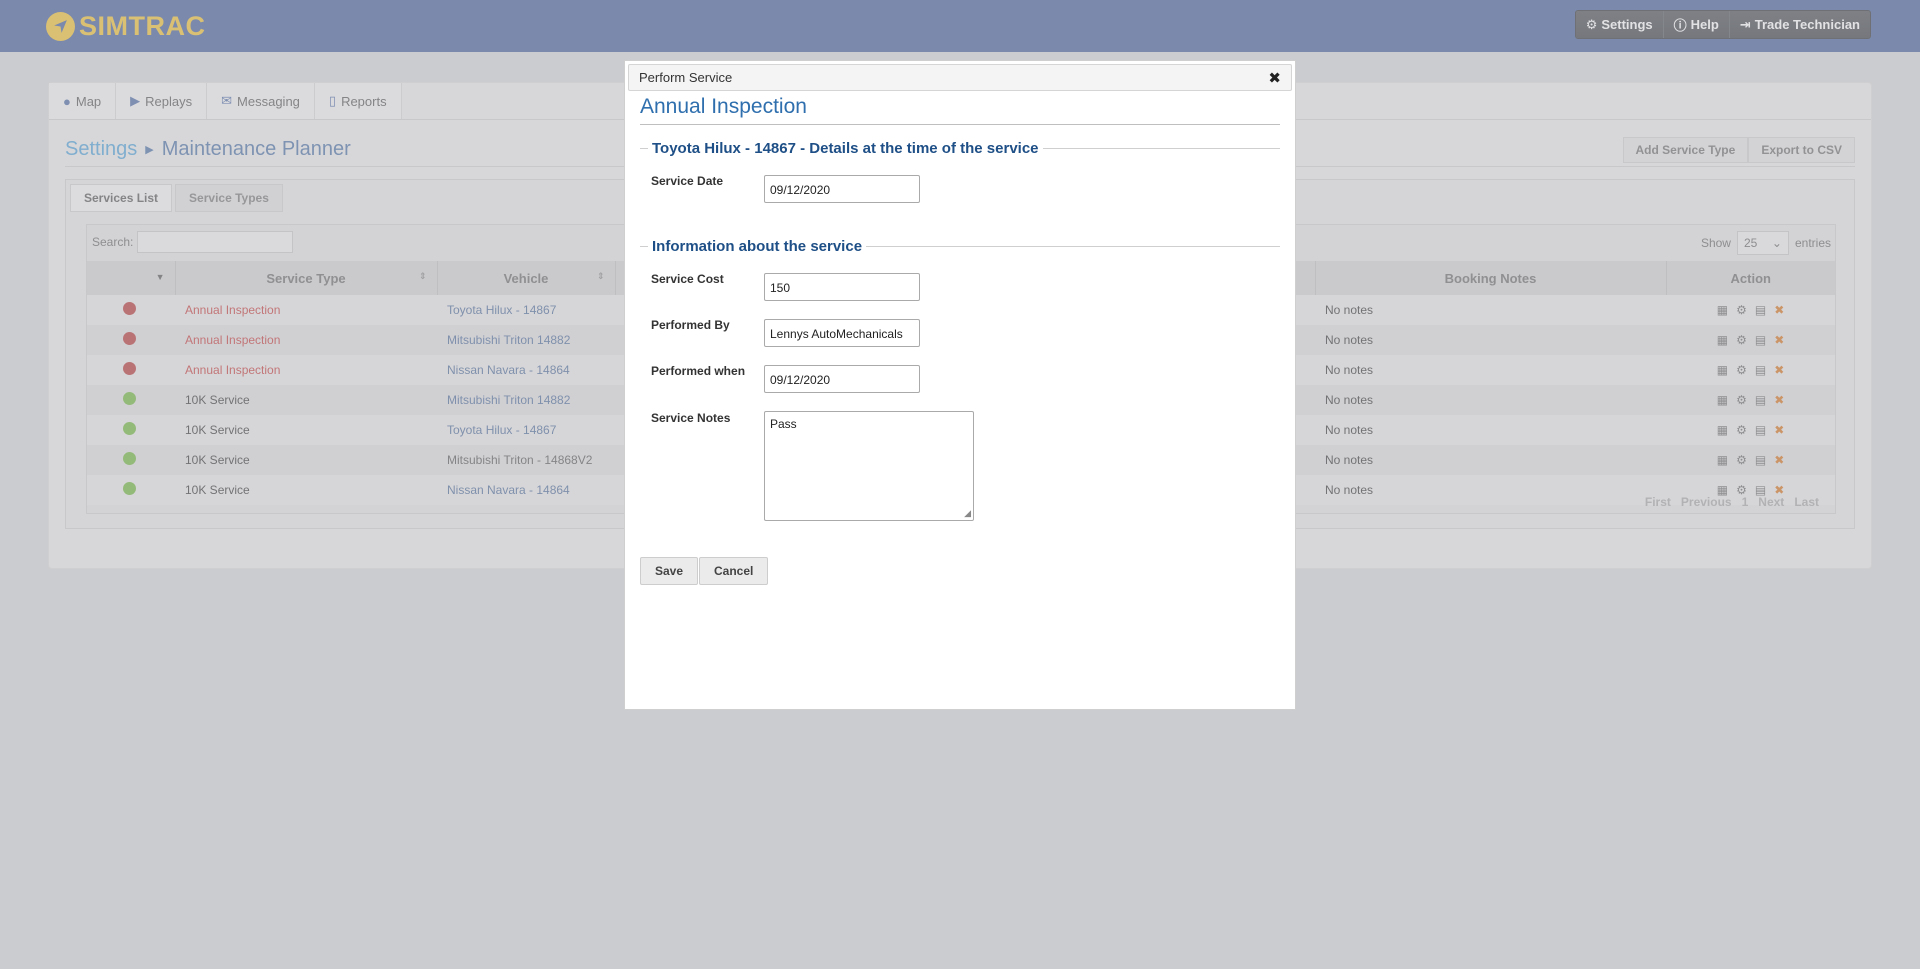  I want to click on section-service-info-title: Information about the service, so click(757, 246).